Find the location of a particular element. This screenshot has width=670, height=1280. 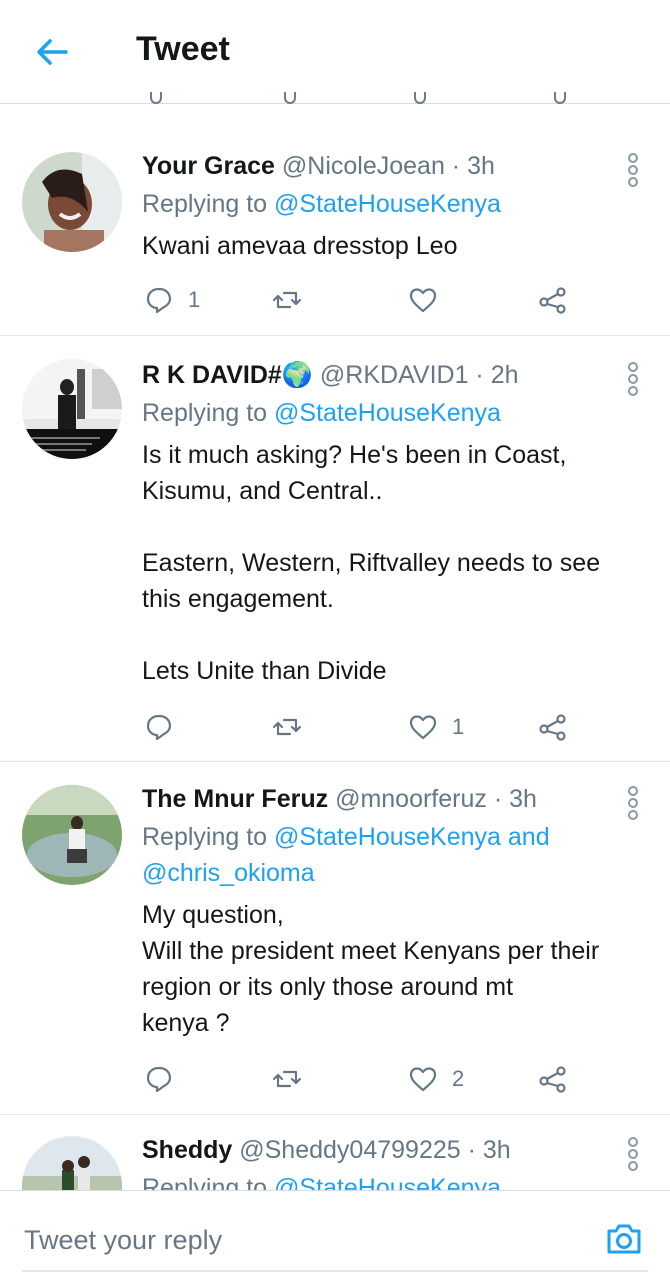

tweet-actions: 2 is located at coordinates (362, 1079).